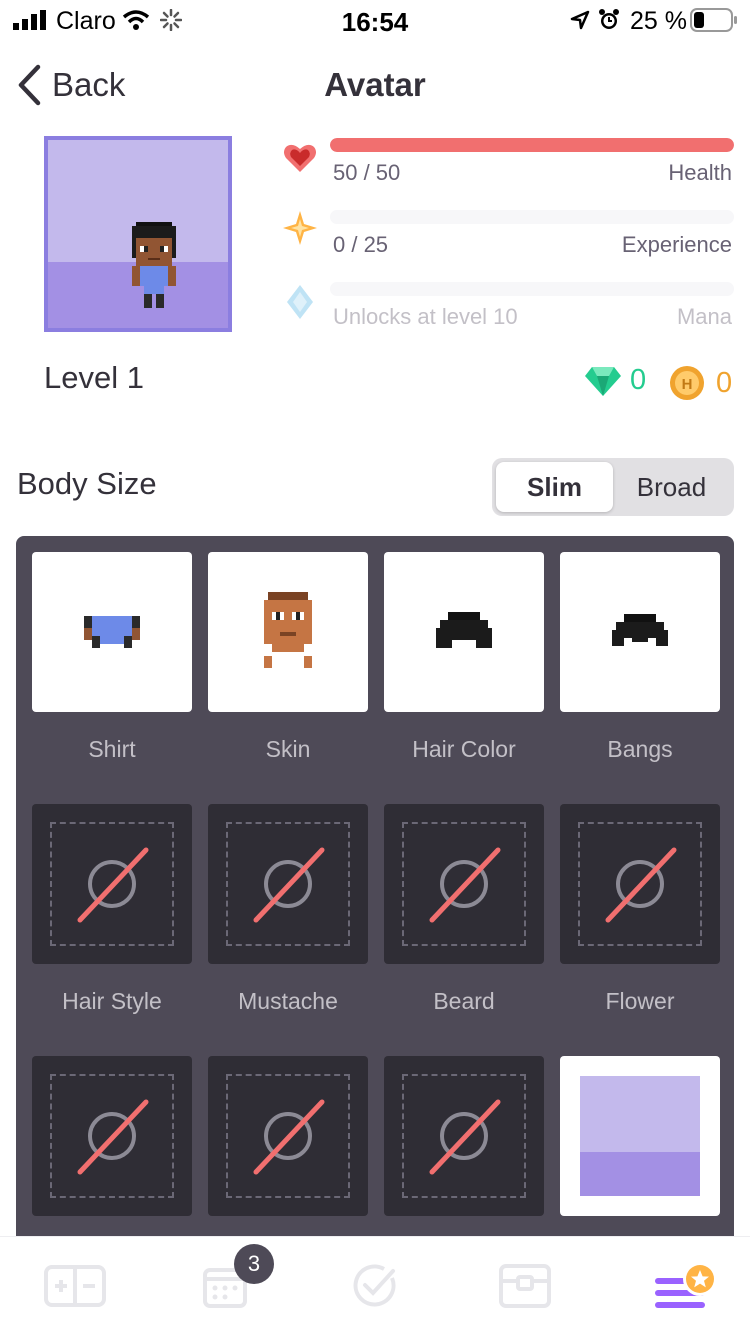  I want to click on location-arrow-icon, so click(580, 20).